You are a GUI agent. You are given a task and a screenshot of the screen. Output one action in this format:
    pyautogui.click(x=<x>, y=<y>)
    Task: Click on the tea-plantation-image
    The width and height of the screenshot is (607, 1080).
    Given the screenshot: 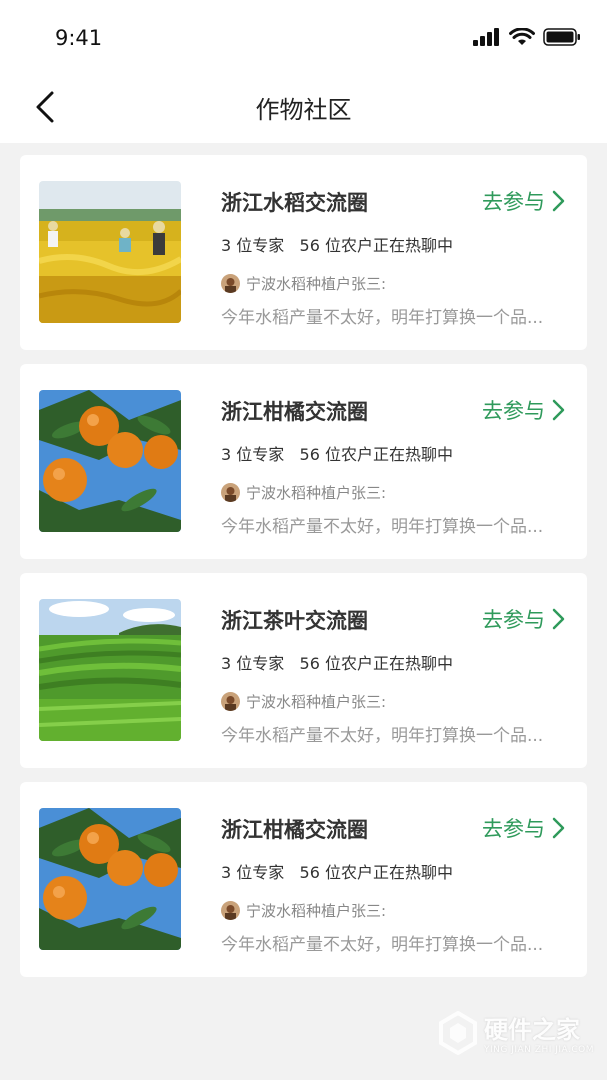 What is the action you would take?
    pyautogui.click(x=110, y=670)
    